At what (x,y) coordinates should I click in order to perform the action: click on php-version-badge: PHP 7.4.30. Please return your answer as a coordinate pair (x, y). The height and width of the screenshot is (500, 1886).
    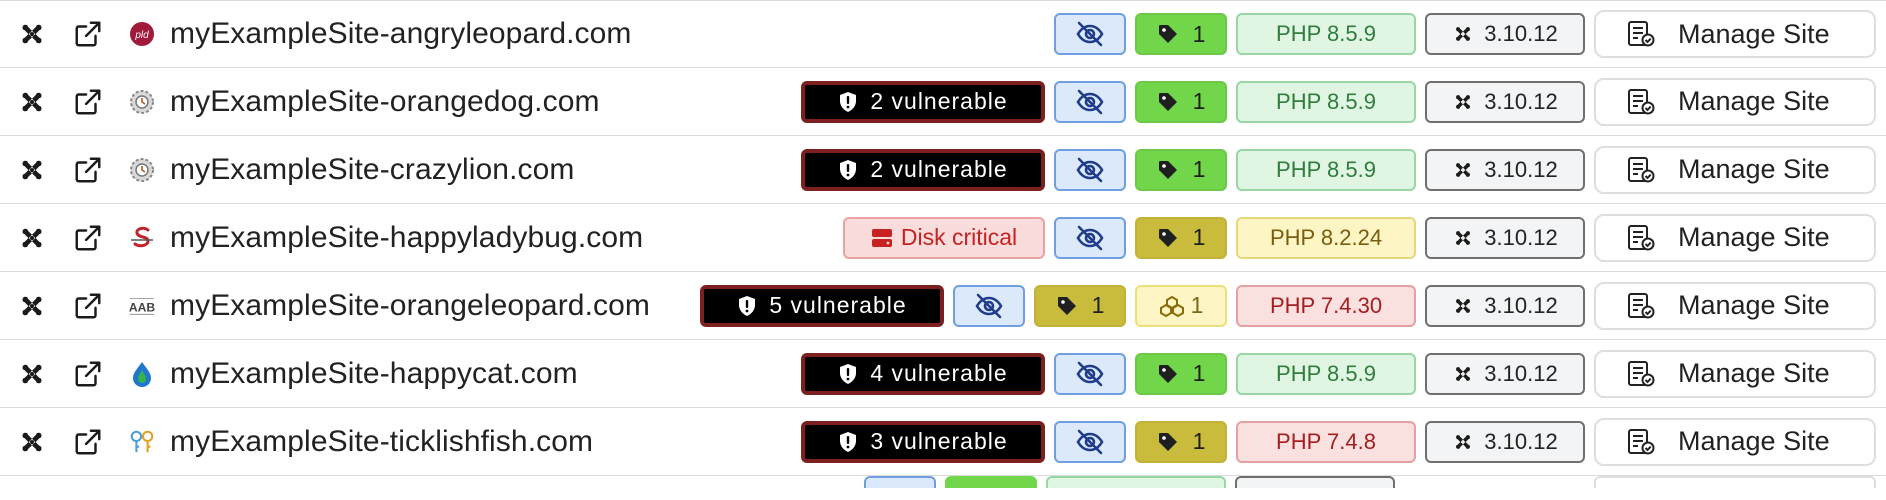
    Looking at the image, I should click on (1326, 305).